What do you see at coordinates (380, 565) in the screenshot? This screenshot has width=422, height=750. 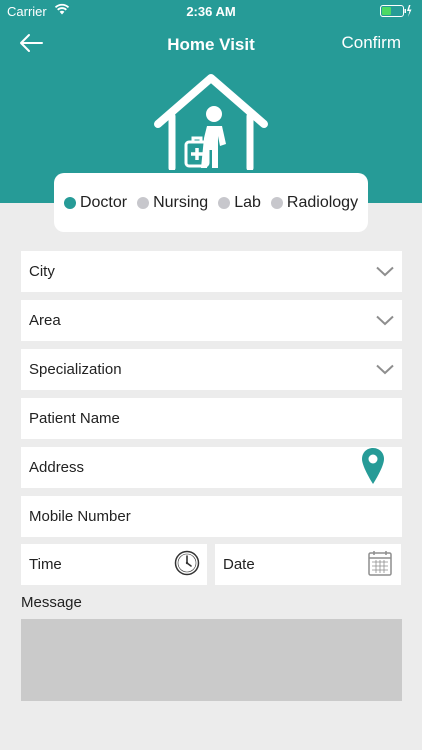 I see `calendar-icon` at bounding box center [380, 565].